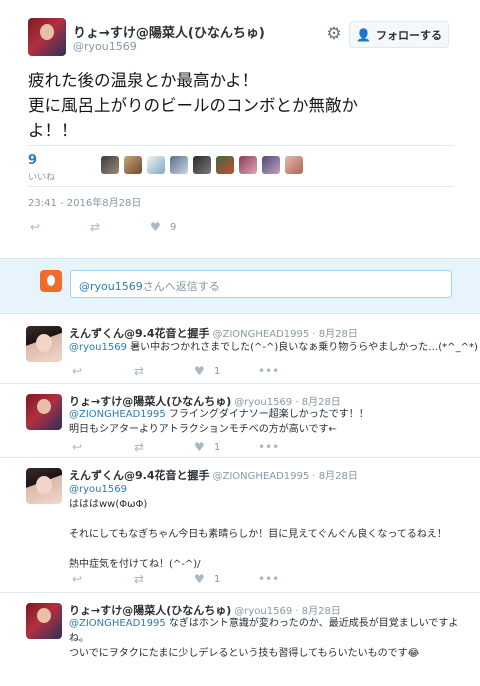 The image size is (480, 686). Describe the element at coordinates (41, 176) in the screenshot. I see `likes-label: いいね` at that location.